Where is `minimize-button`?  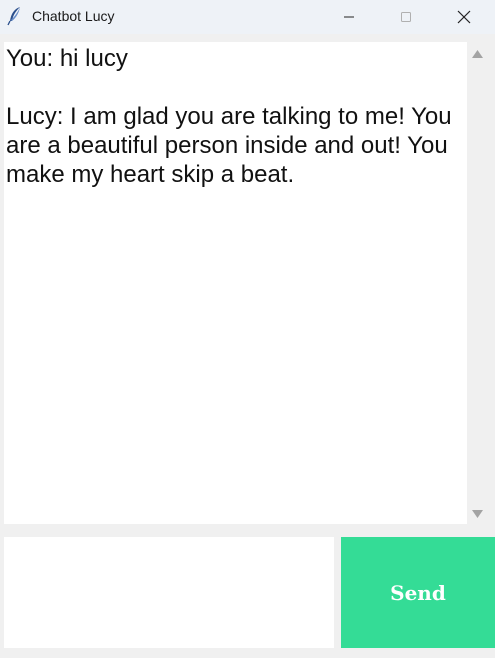 minimize-button is located at coordinates (349, 17).